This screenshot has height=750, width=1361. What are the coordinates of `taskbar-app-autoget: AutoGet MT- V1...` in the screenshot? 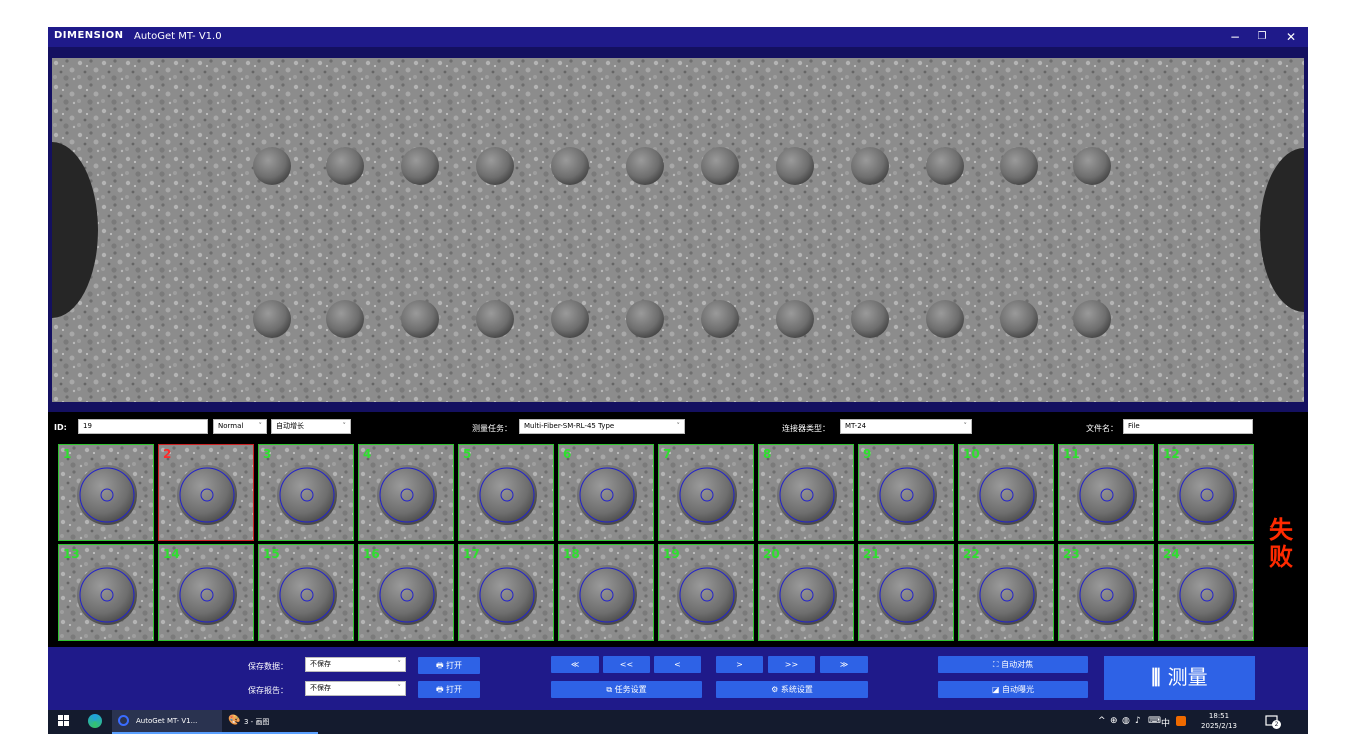 It's located at (167, 722).